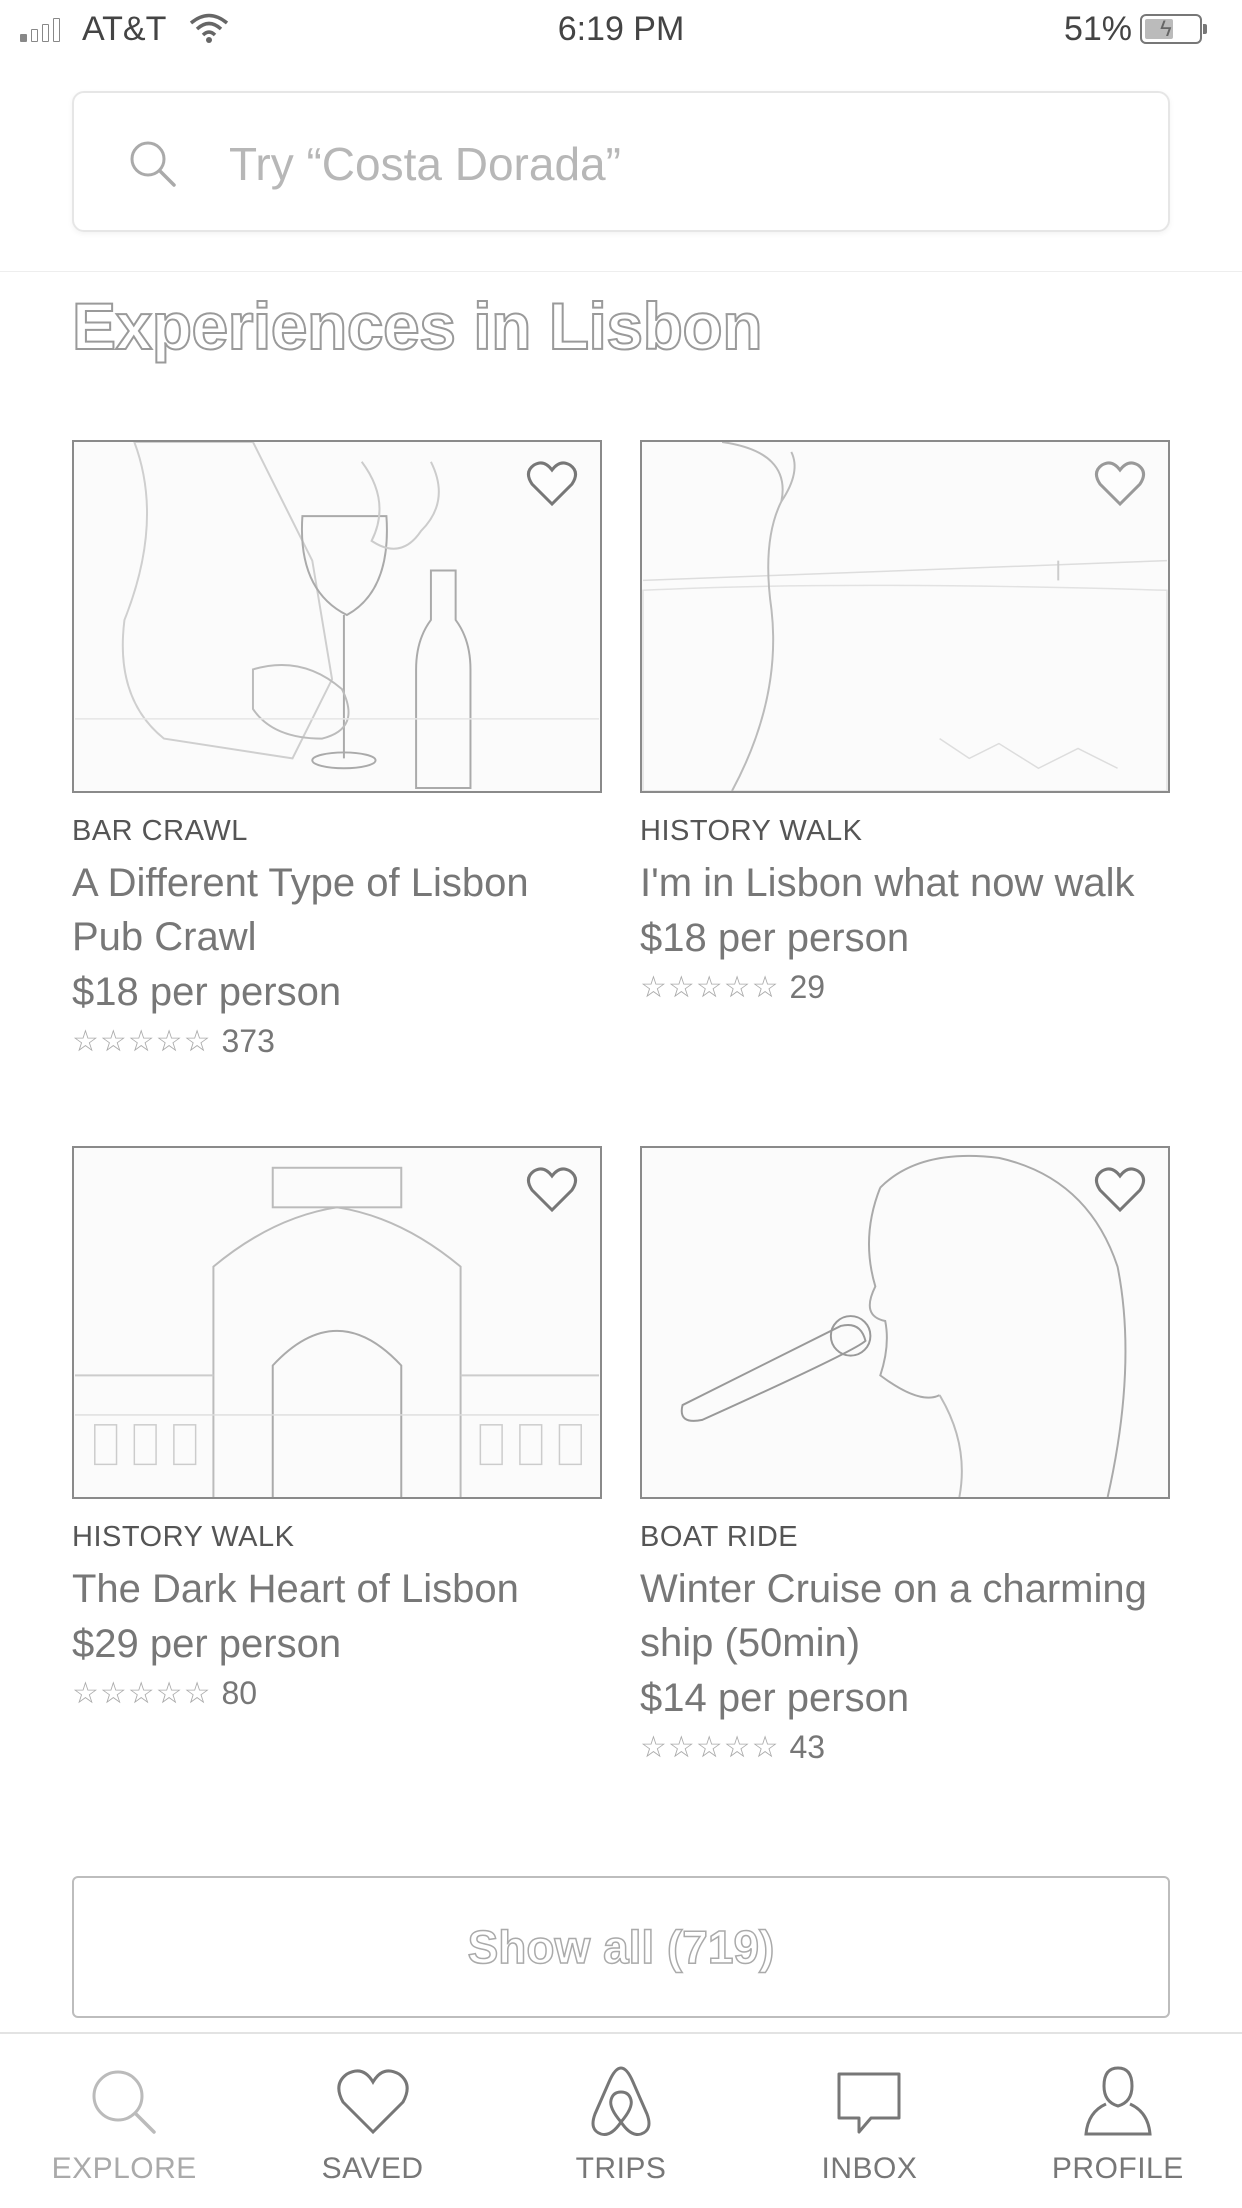 This screenshot has width=1242, height=2208. What do you see at coordinates (719, 1537) in the screenshot?
I see `experience-category: BOAT RIDE` at bounding box center [719, 1537].